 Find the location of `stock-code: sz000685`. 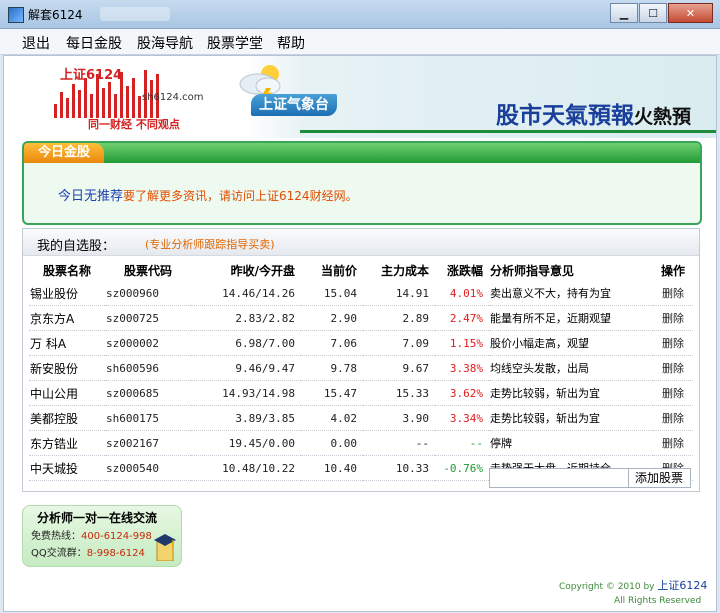

stock-code: sz000685 is located at coordinates (148, 393).